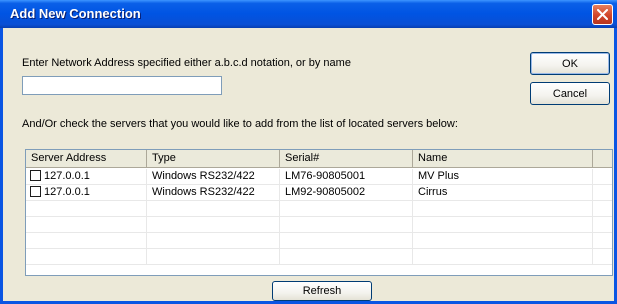 This screenshot has width=617, height=304. I want to click on serial-cell: LM76-90805001, so click(346, 176).